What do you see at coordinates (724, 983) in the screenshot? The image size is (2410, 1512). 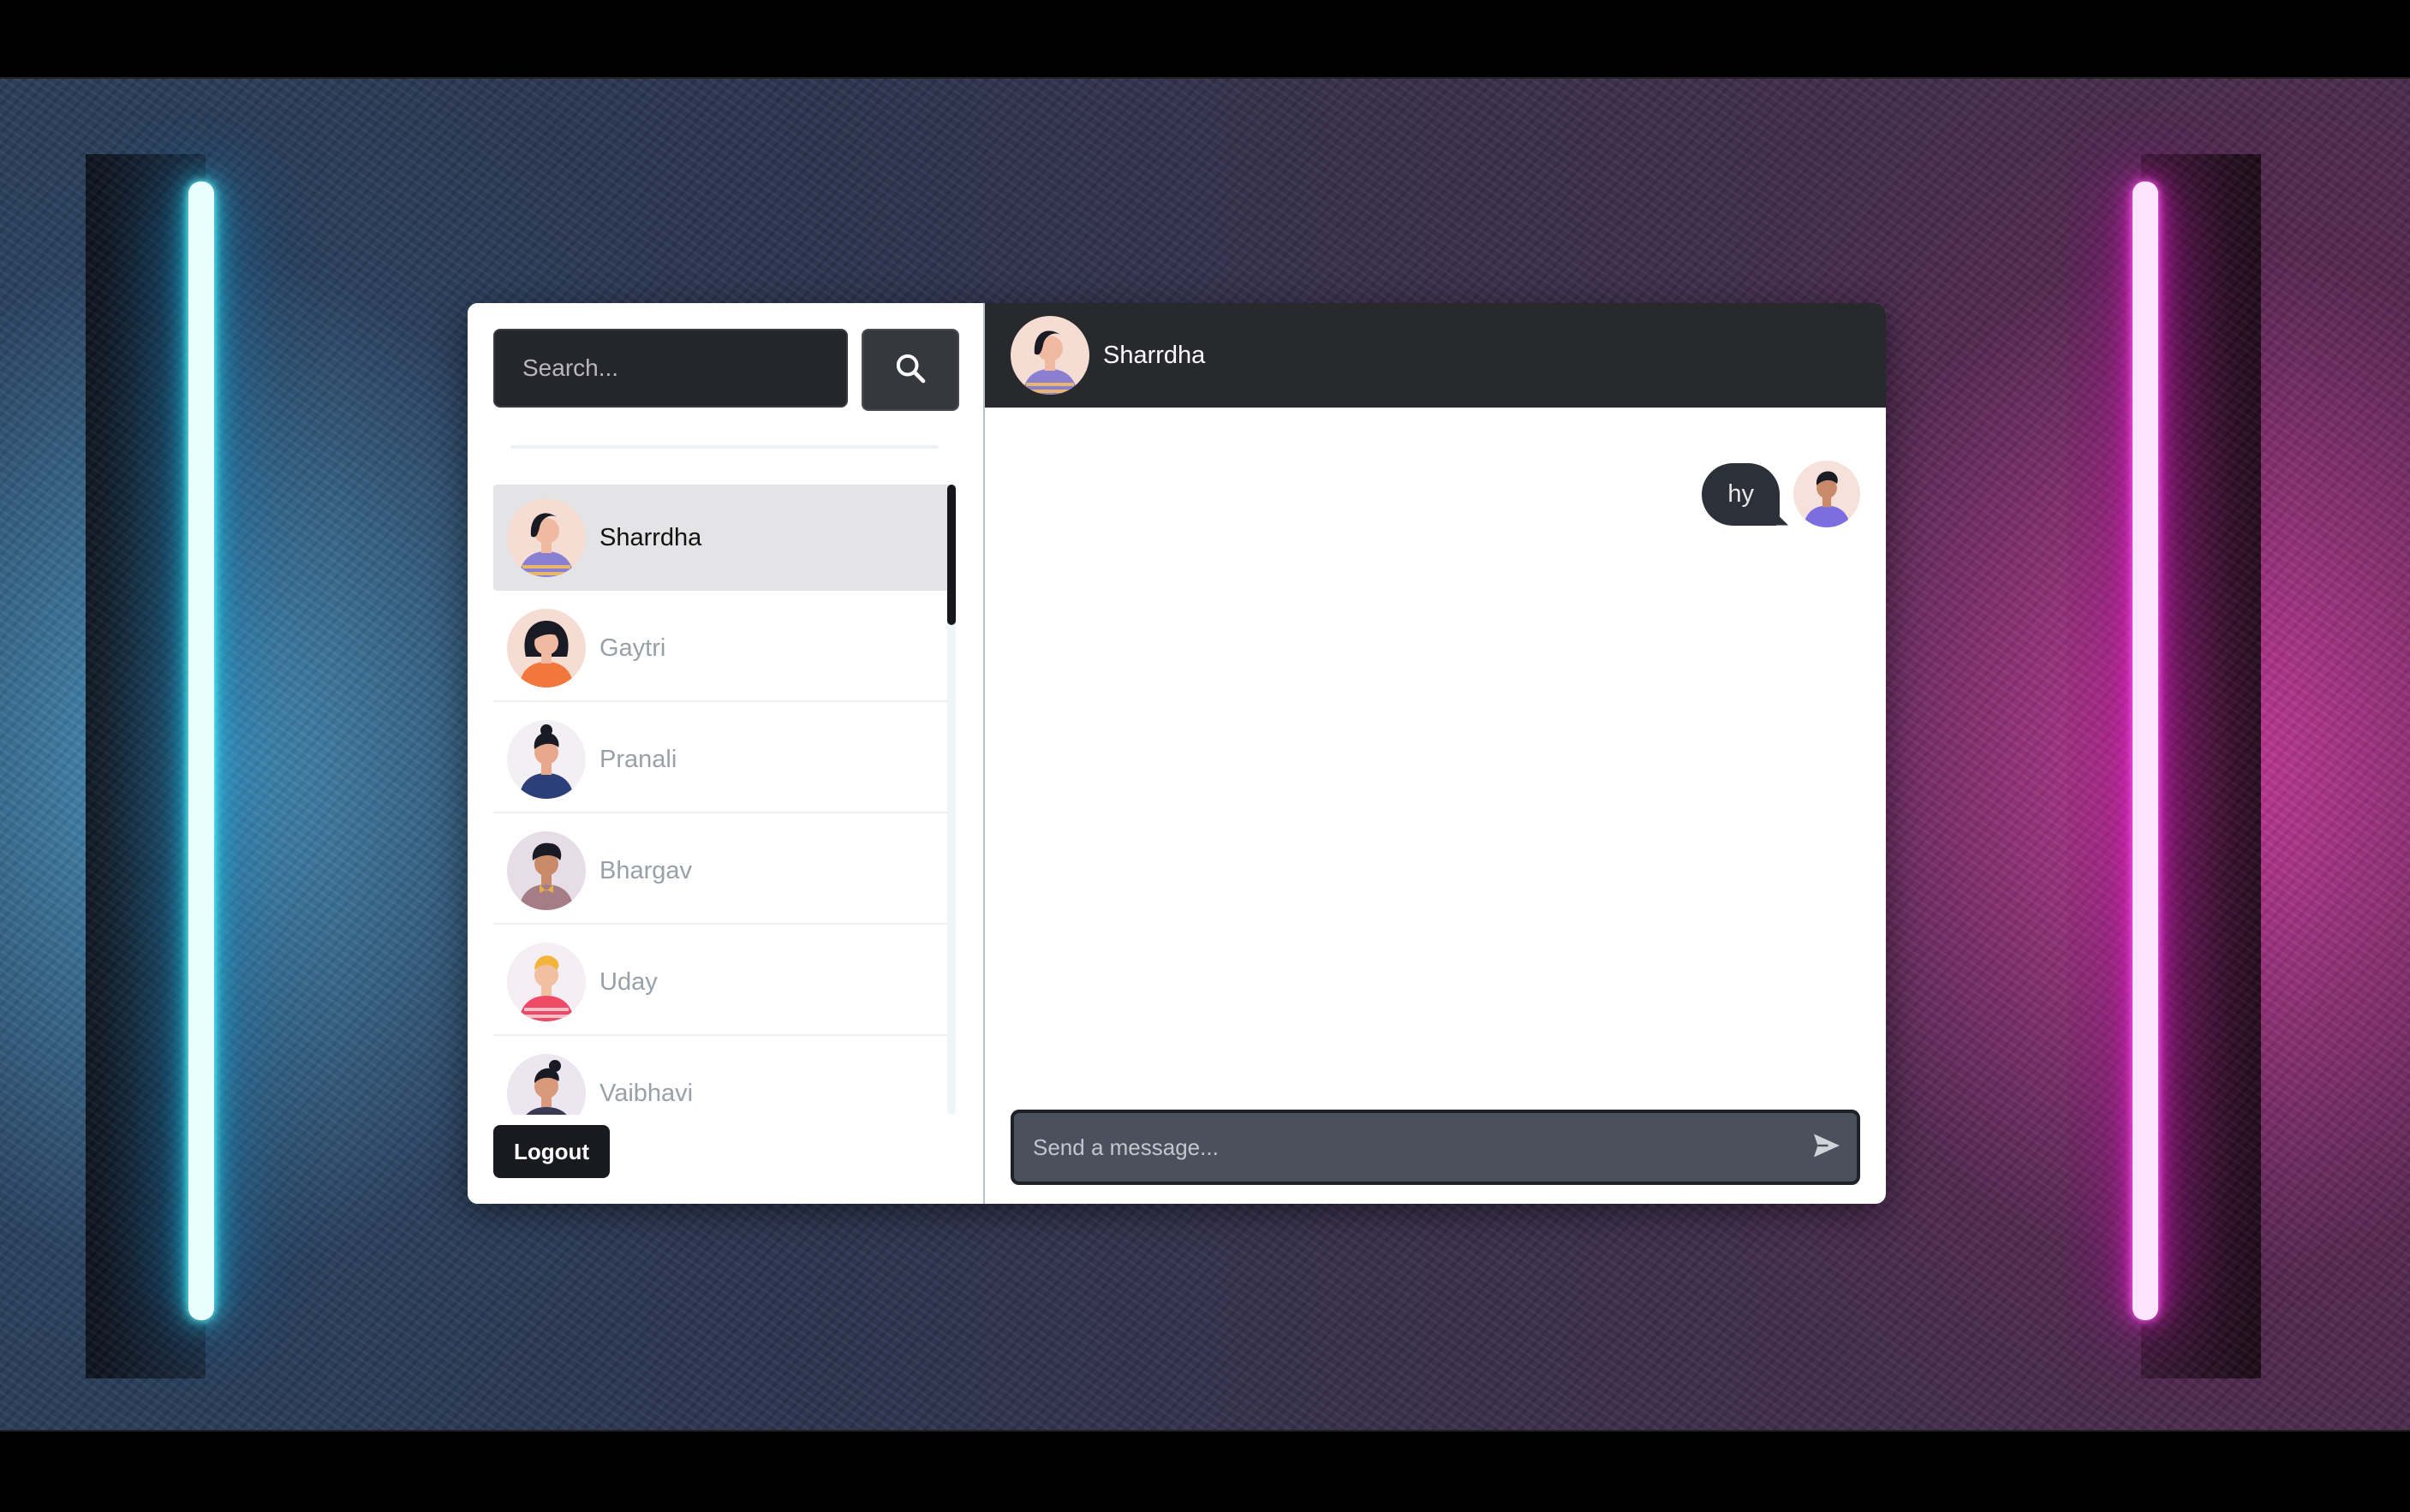 I see `contact-item-uday: Uday` at bounding box center [724, 983].